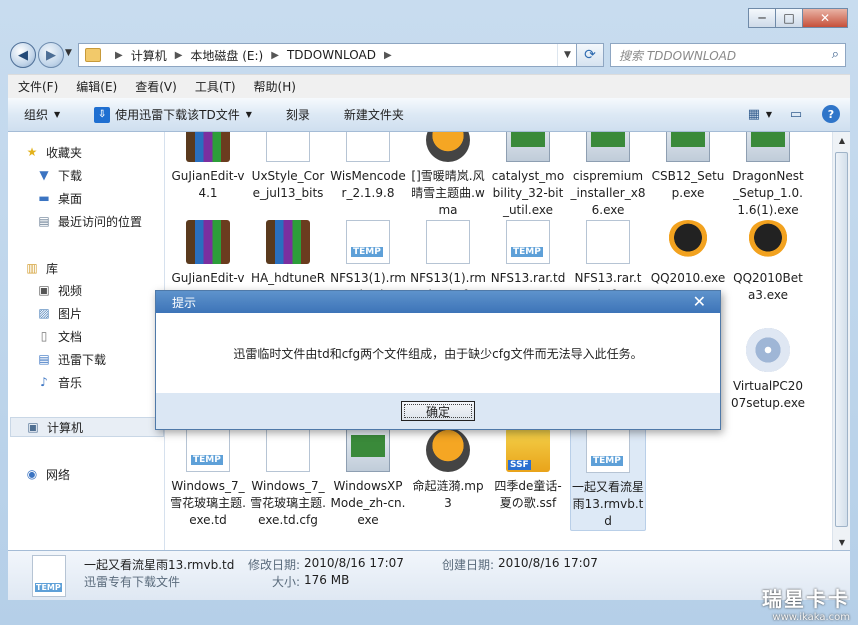 The height and width of the screenshot is (625, 858). Describe the element at coordinates (438, 411) in the screenshot. I see `ok-button: 确定` at that location.